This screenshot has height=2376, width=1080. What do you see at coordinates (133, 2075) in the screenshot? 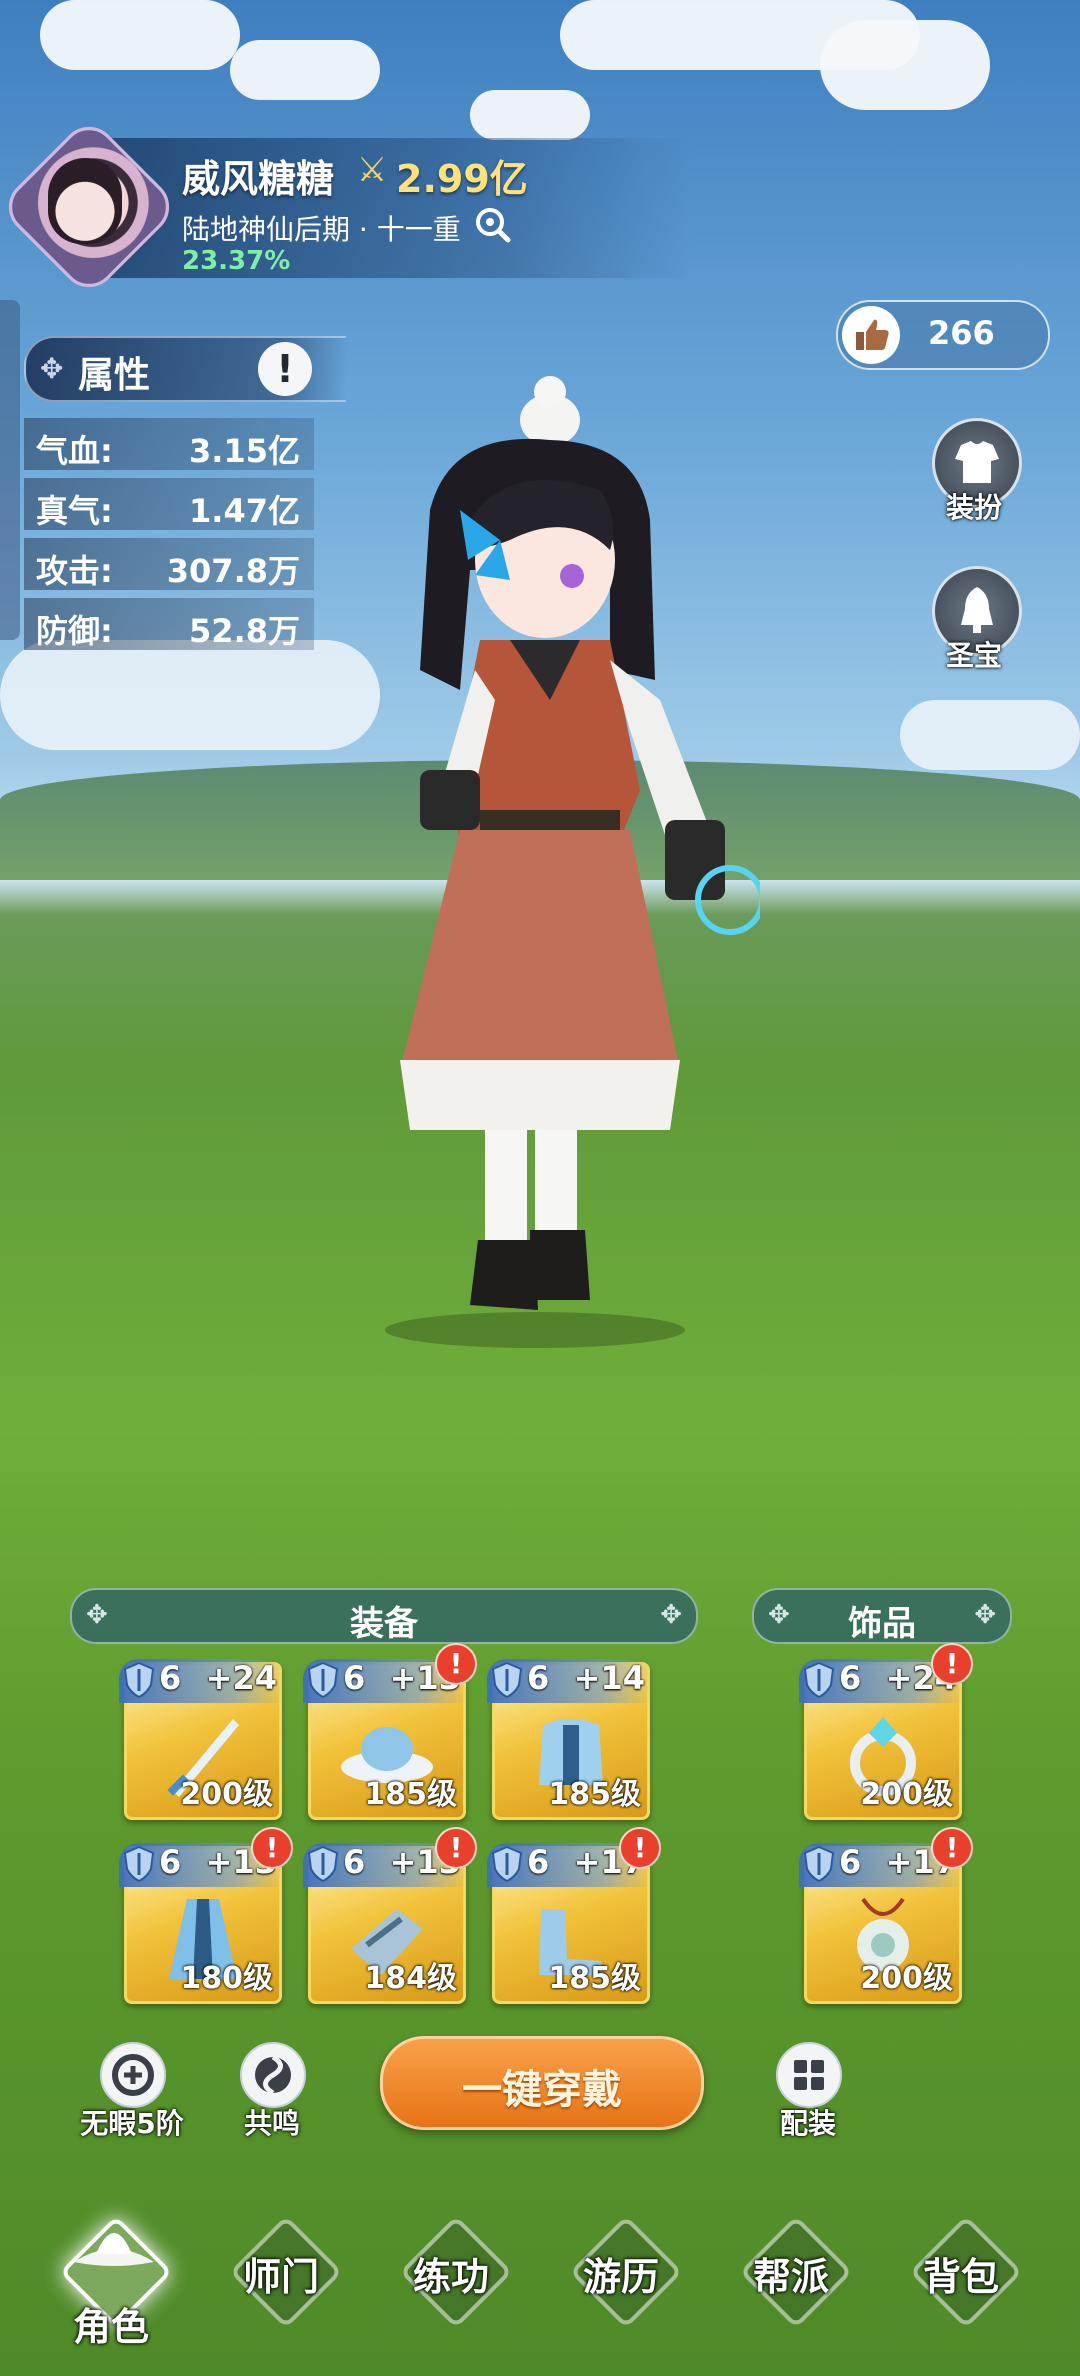
I see `flawless-icon` at bounding box center [133, 2075].